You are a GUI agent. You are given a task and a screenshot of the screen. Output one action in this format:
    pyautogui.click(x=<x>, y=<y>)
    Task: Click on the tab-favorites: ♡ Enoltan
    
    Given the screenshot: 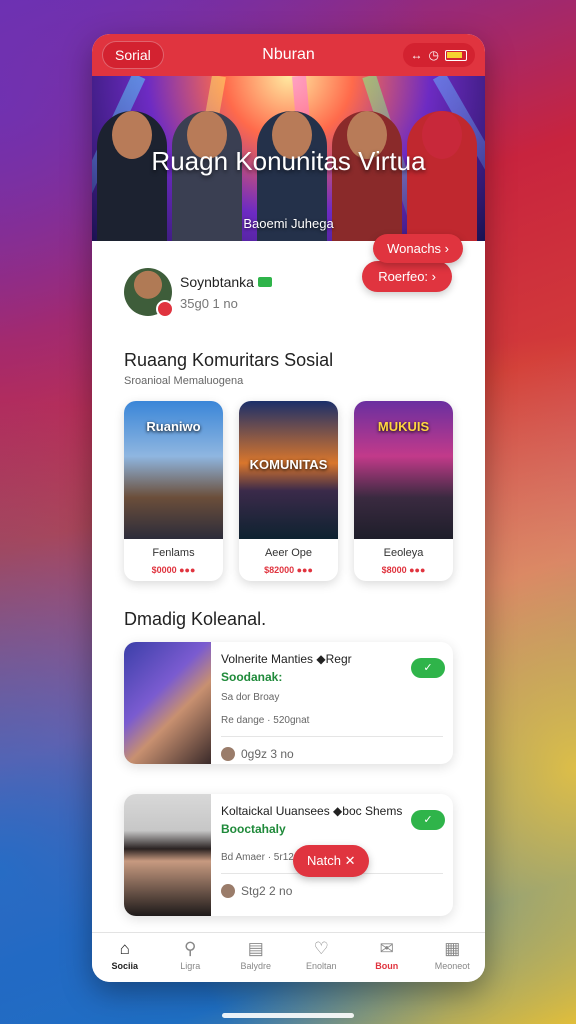 What is the action you would take?
    pyautogui.click(x=322, y=957)
    